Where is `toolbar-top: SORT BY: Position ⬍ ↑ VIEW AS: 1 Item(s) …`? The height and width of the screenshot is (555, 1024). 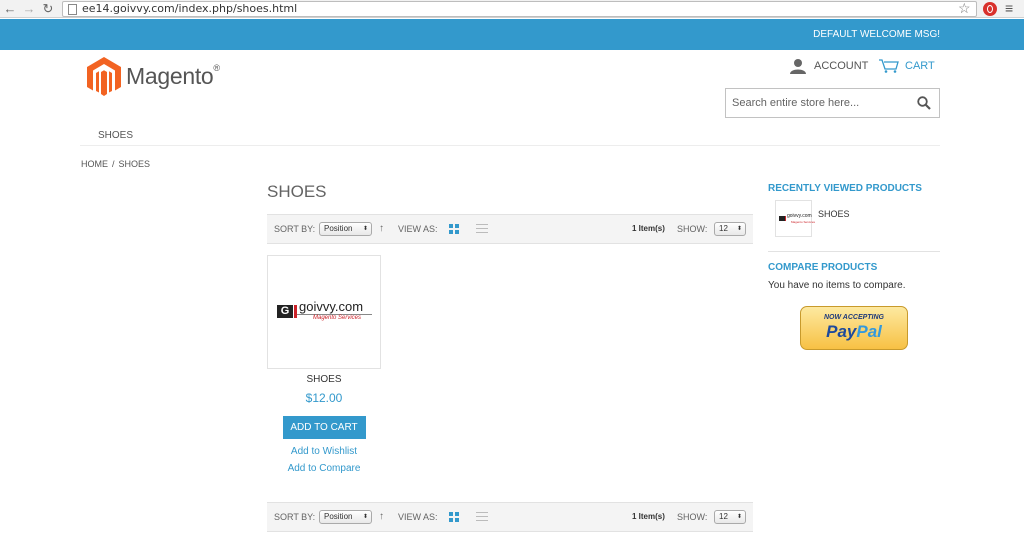
toolbar-top: SORT BY: Position ⬍ ↑ VIEW AS: 1 Item(s) … is located at coordinates (510, 229).